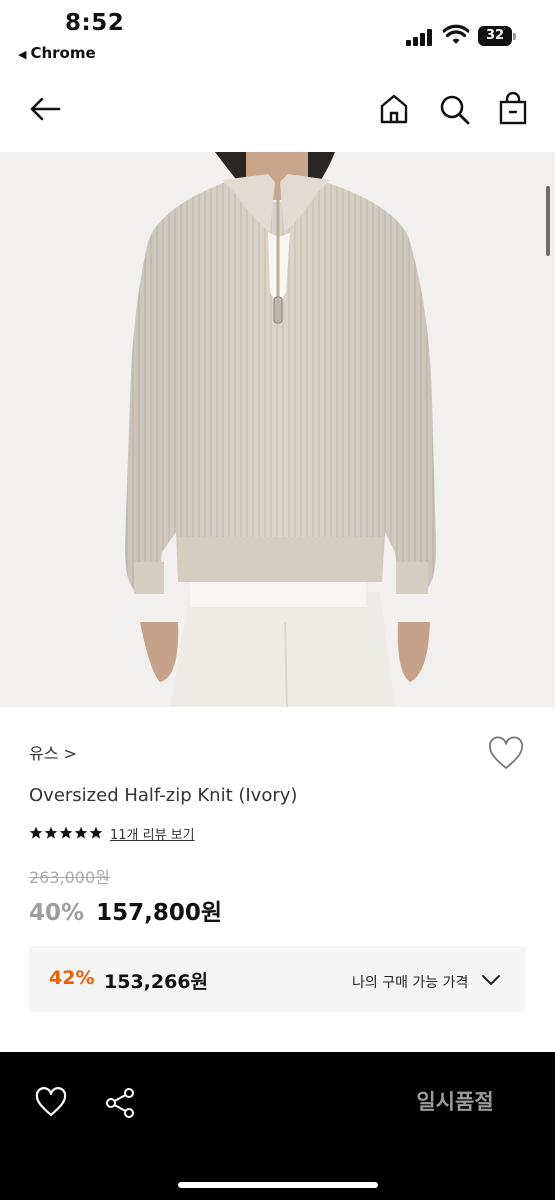  I want to click on back-triangle-icon: ◀, so click(22, 54).